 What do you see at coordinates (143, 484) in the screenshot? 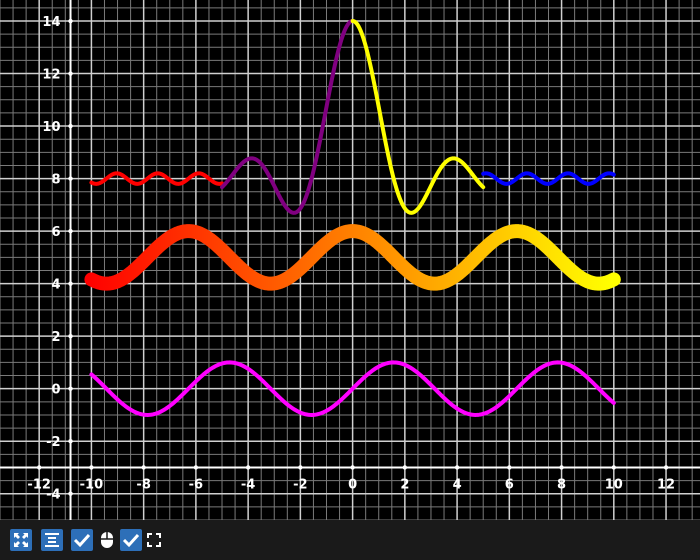
I see `x-tick-label: -8` at bounding box center [143, 484].